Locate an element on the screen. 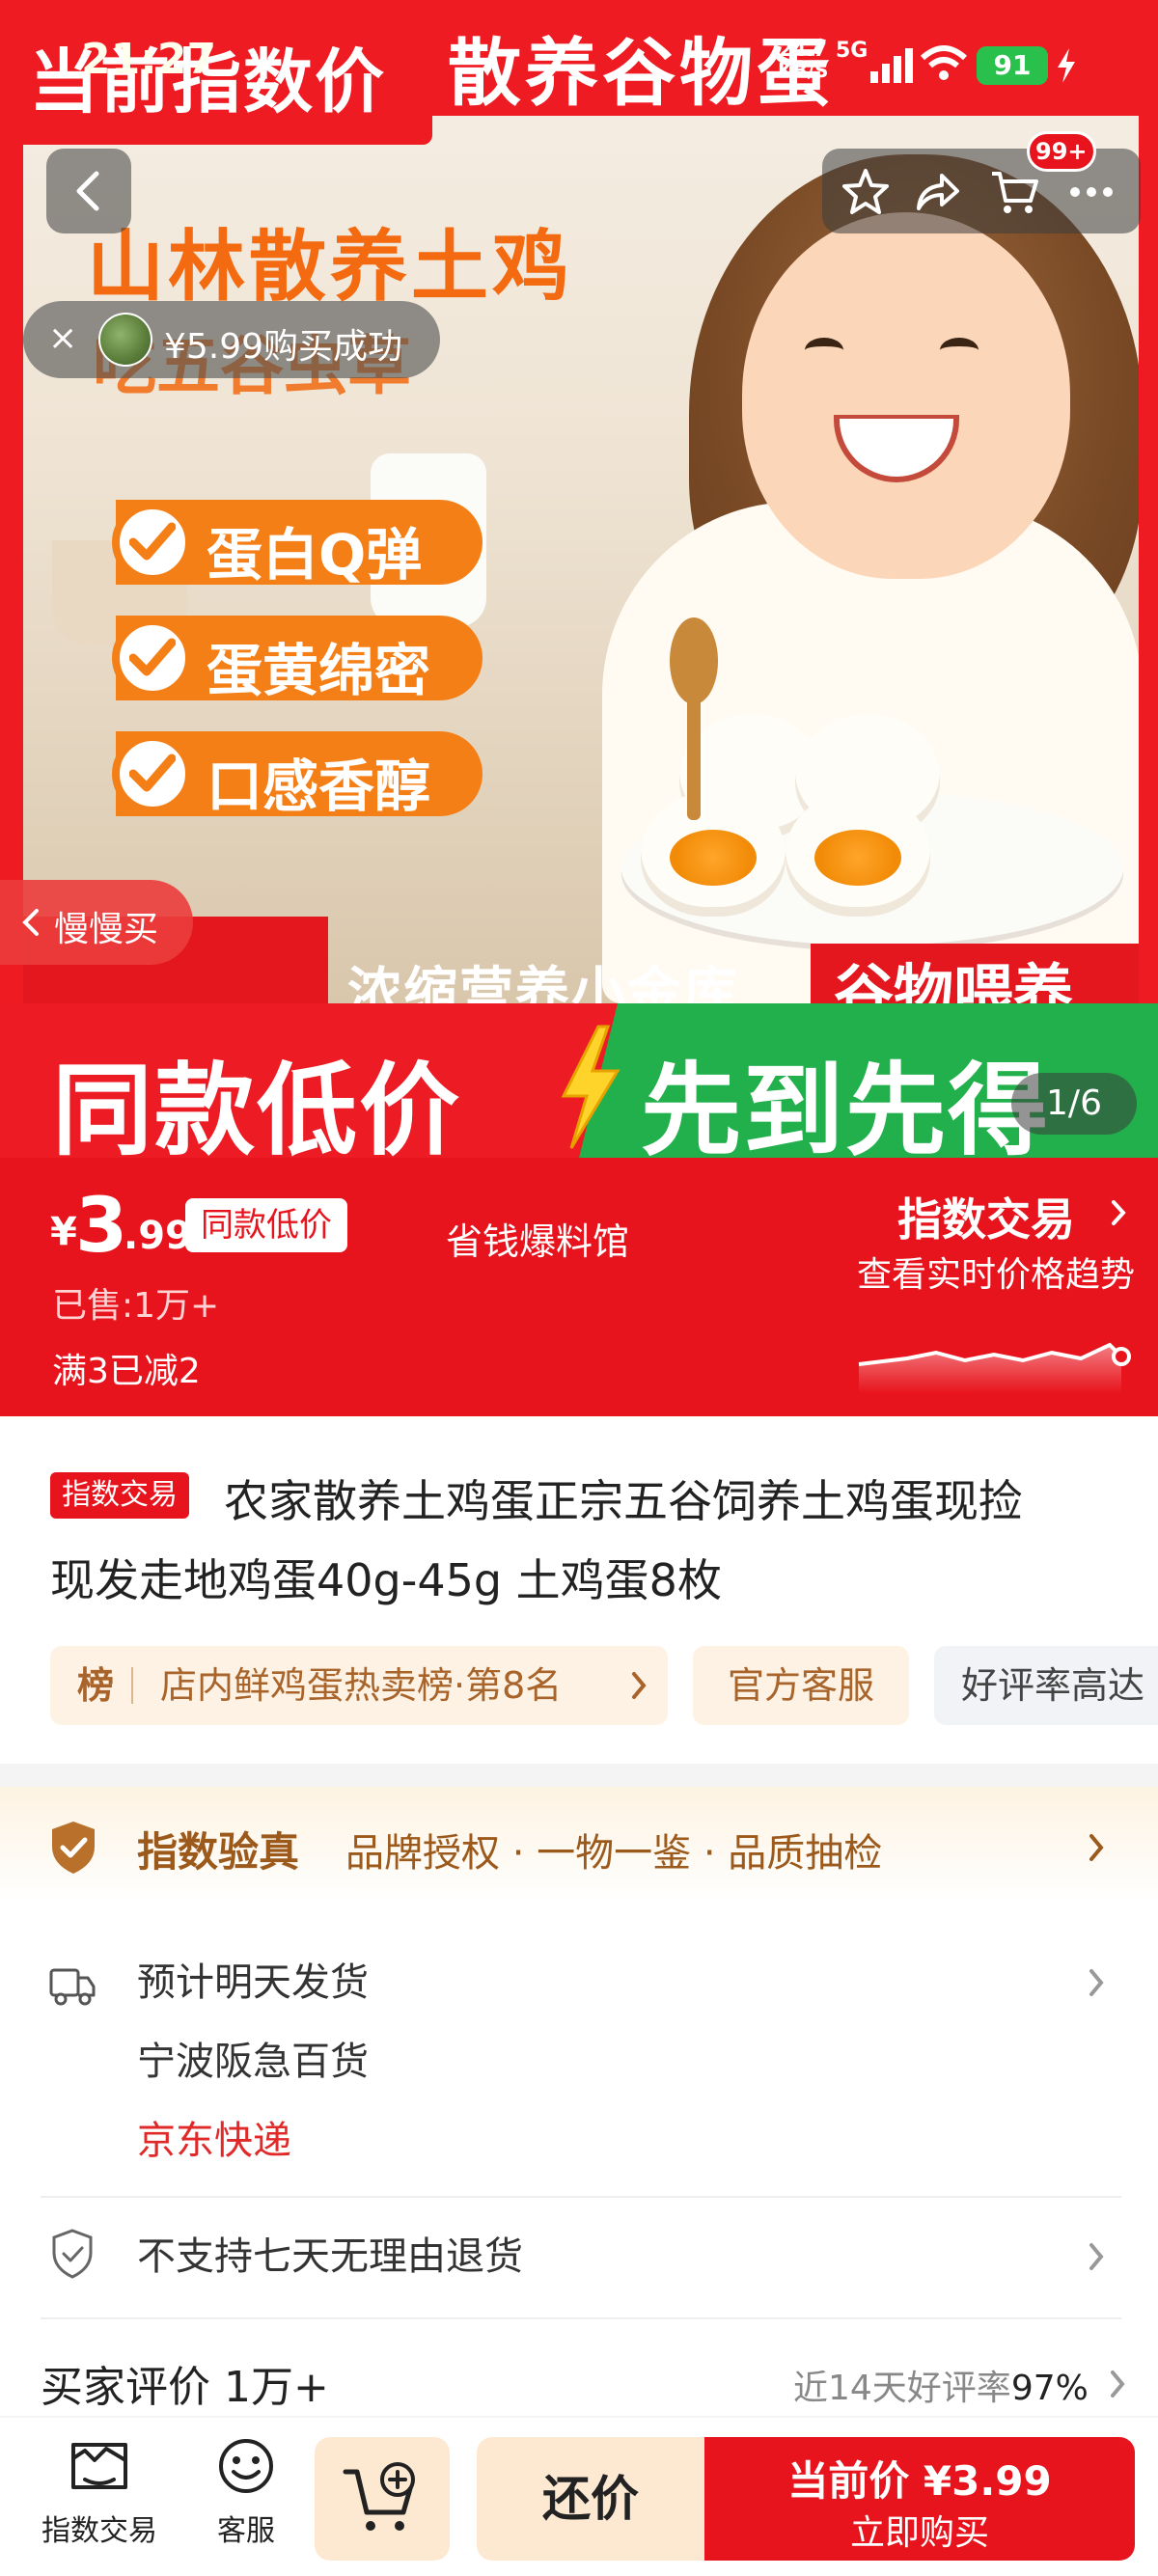 Image resolution: width=1158 pixels, height=2576 pixels. carousel-page-indicator: 1/6 is located at coordinates (1074, 1104).